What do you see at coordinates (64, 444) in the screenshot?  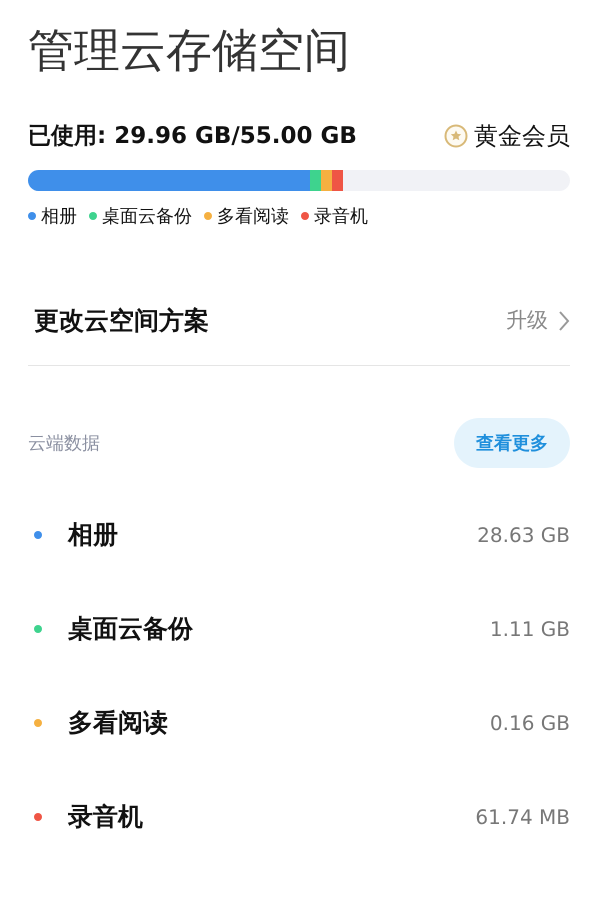 I see `section-heading: 云端数据` at bounding box center [64, 444].